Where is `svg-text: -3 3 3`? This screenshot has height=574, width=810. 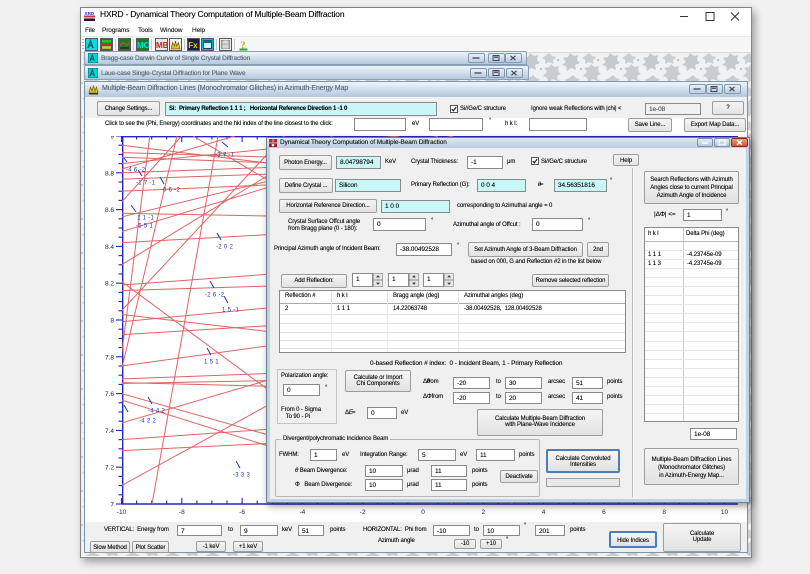
svg-text: -3 3 3 is located at coordinates (242, 476).